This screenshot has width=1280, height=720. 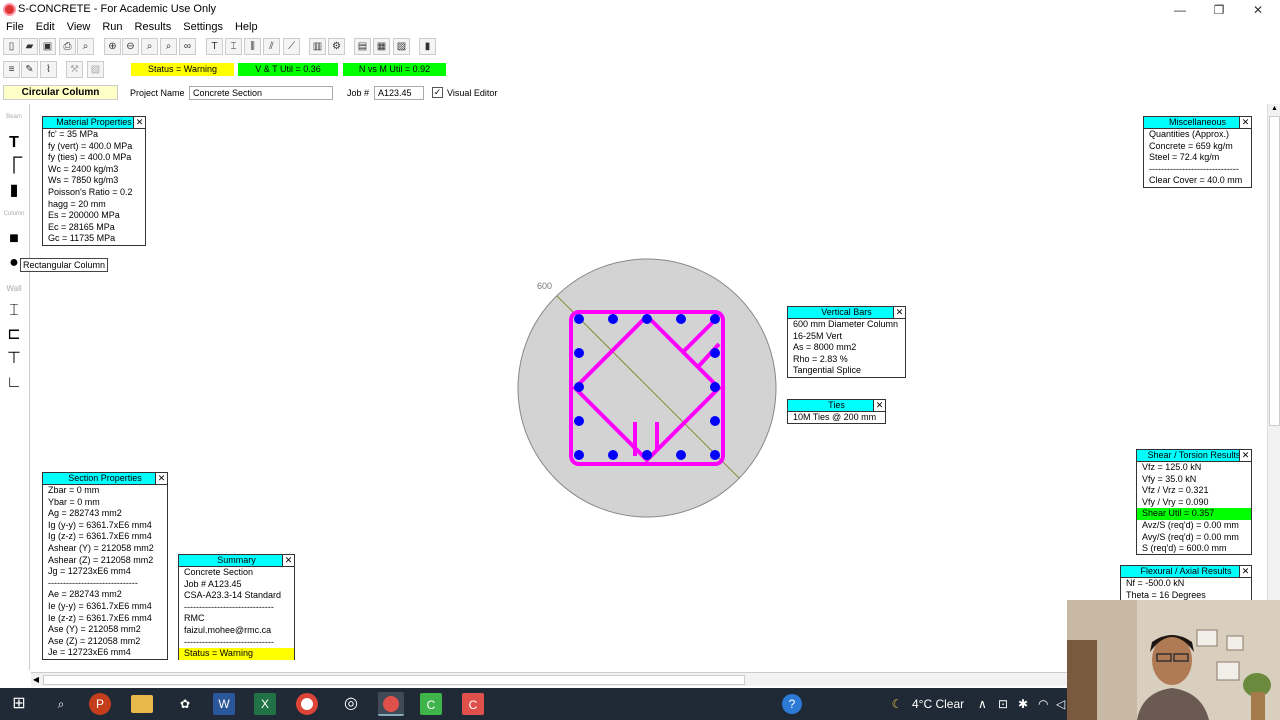 What do you see at coordinates (1023, 704) in the screenshot?
I see `tray-app-icon: ✱` at bounding box center [1023, 704].